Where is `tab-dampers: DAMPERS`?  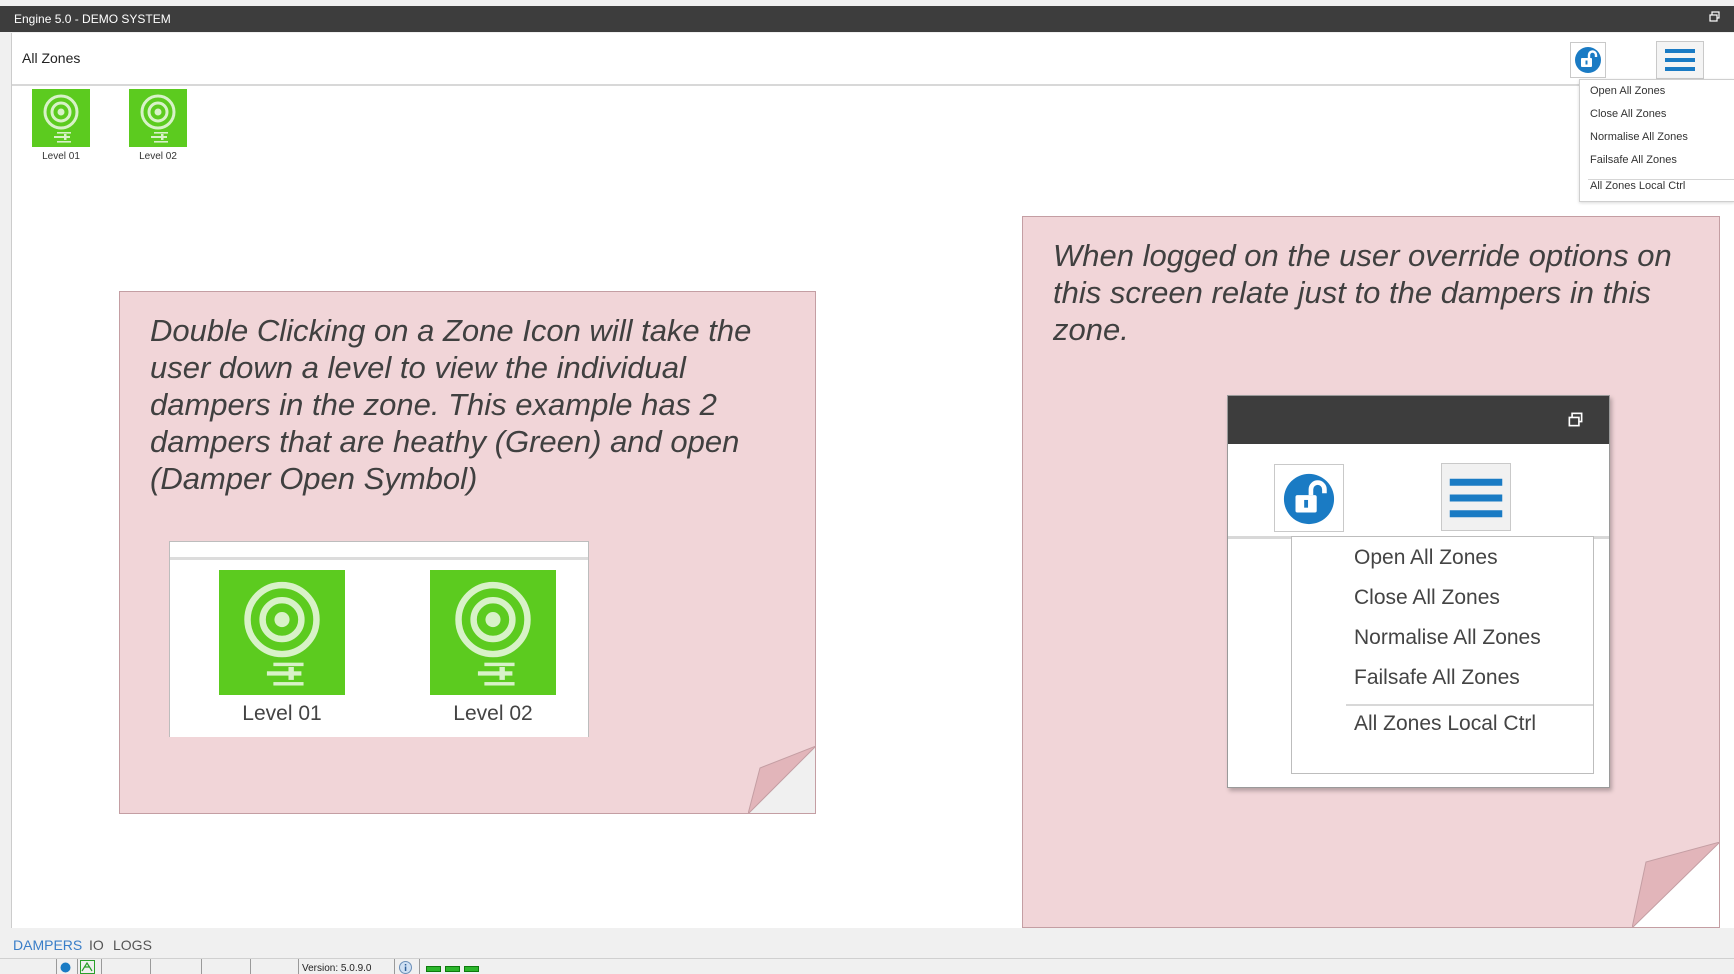 tab-dampers: DAMPERS is located at coordinates (47, 945).